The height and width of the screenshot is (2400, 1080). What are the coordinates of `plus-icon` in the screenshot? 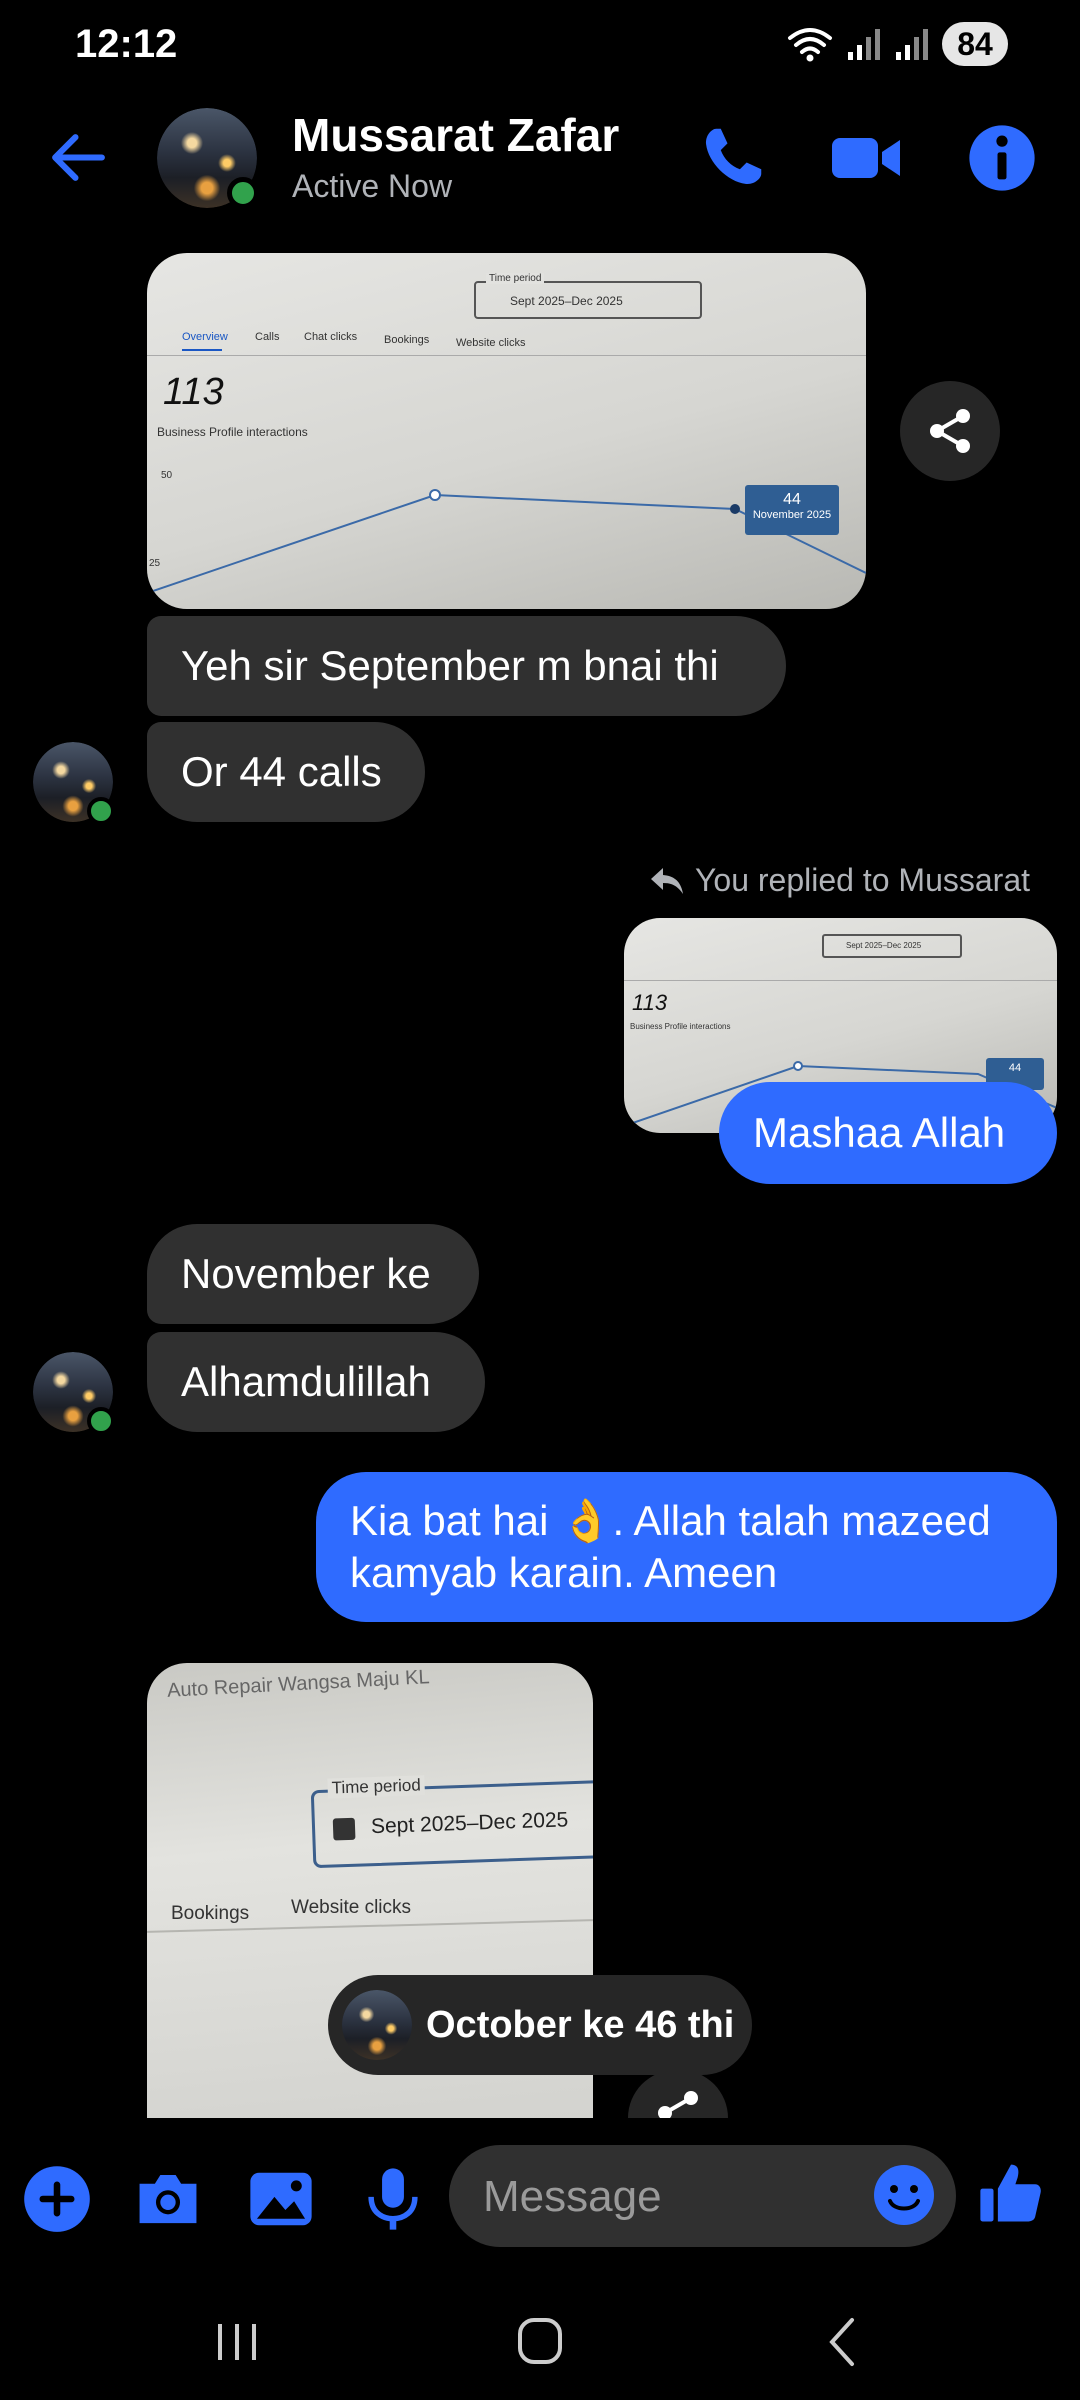 It's located at (57, 2199).